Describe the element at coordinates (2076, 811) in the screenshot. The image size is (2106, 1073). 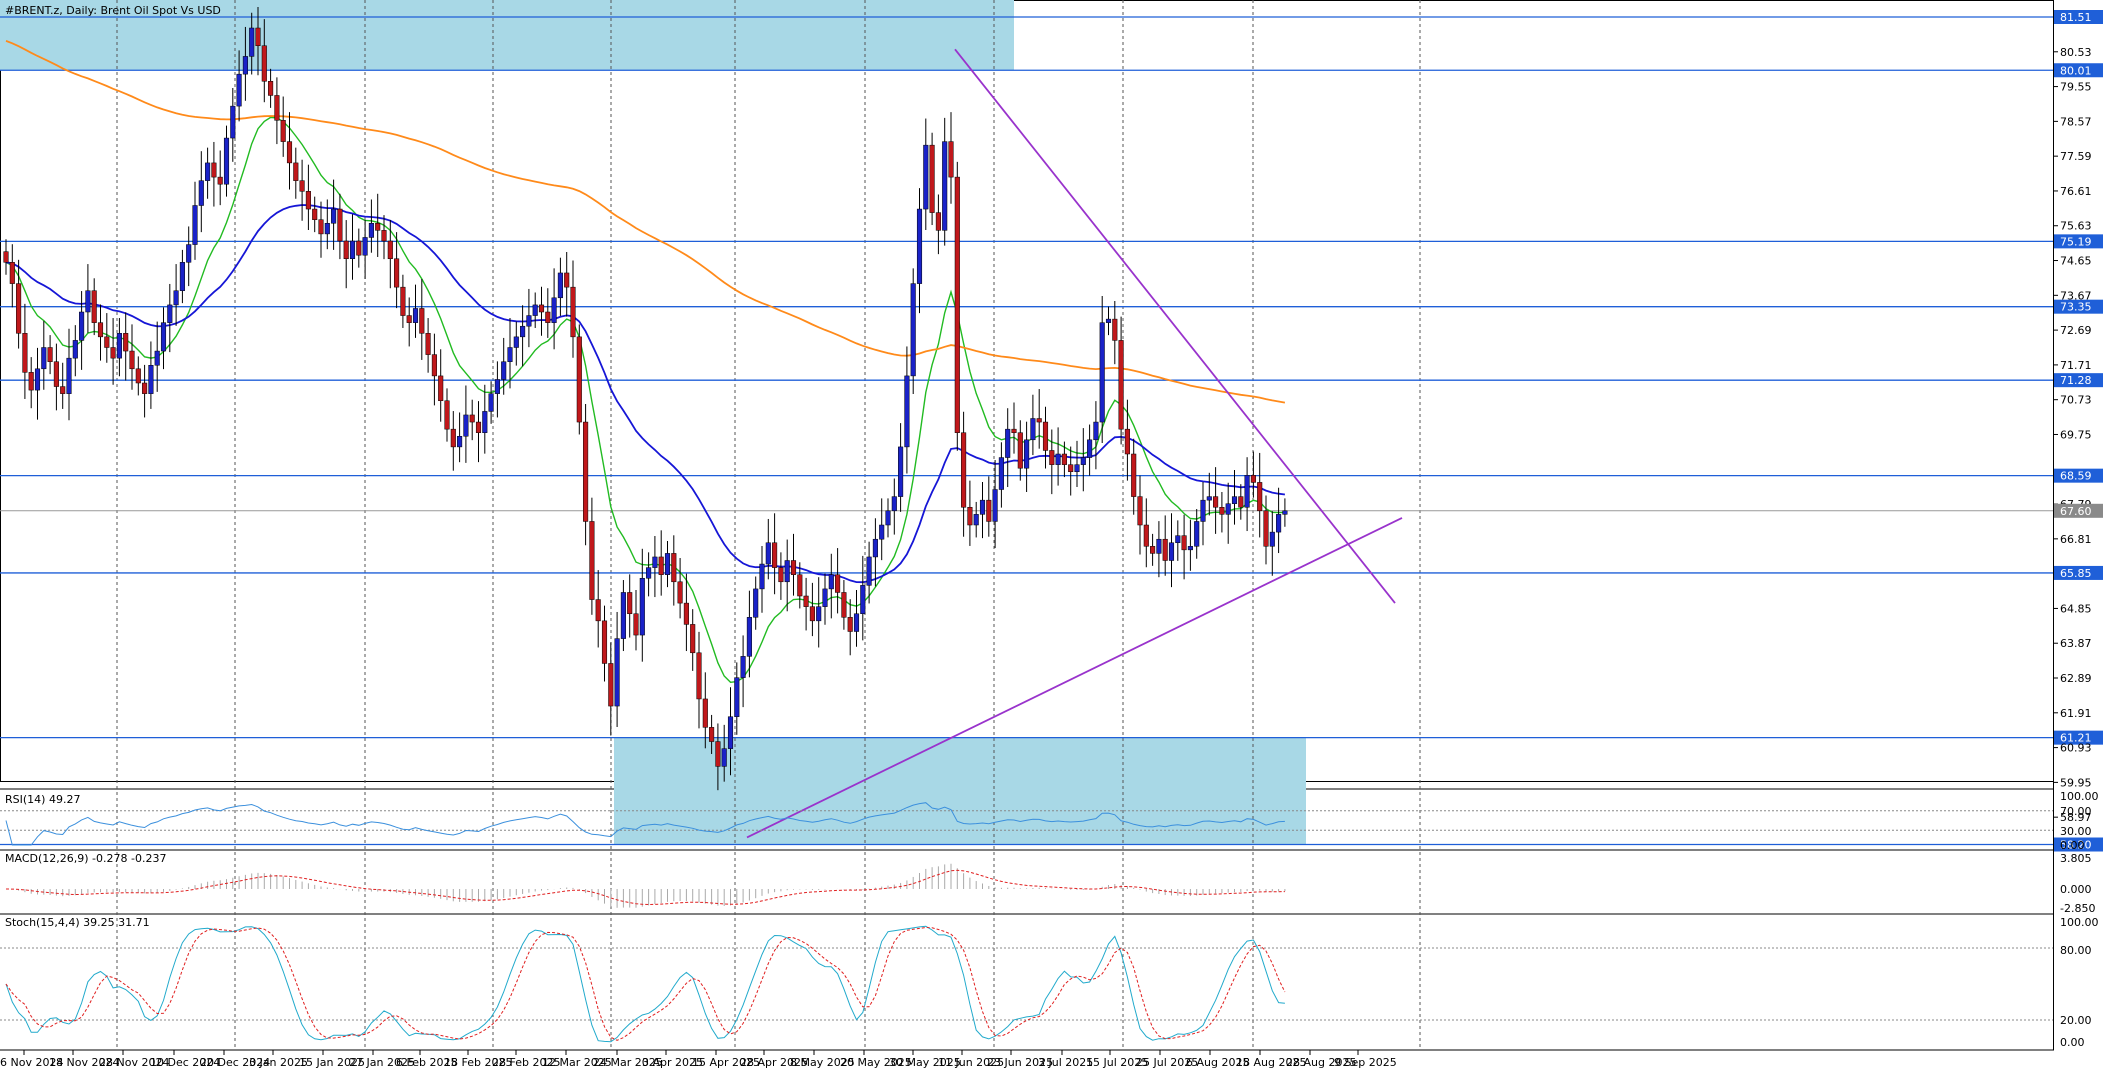
I see `rsi-axis-label: 70.00` at that location.